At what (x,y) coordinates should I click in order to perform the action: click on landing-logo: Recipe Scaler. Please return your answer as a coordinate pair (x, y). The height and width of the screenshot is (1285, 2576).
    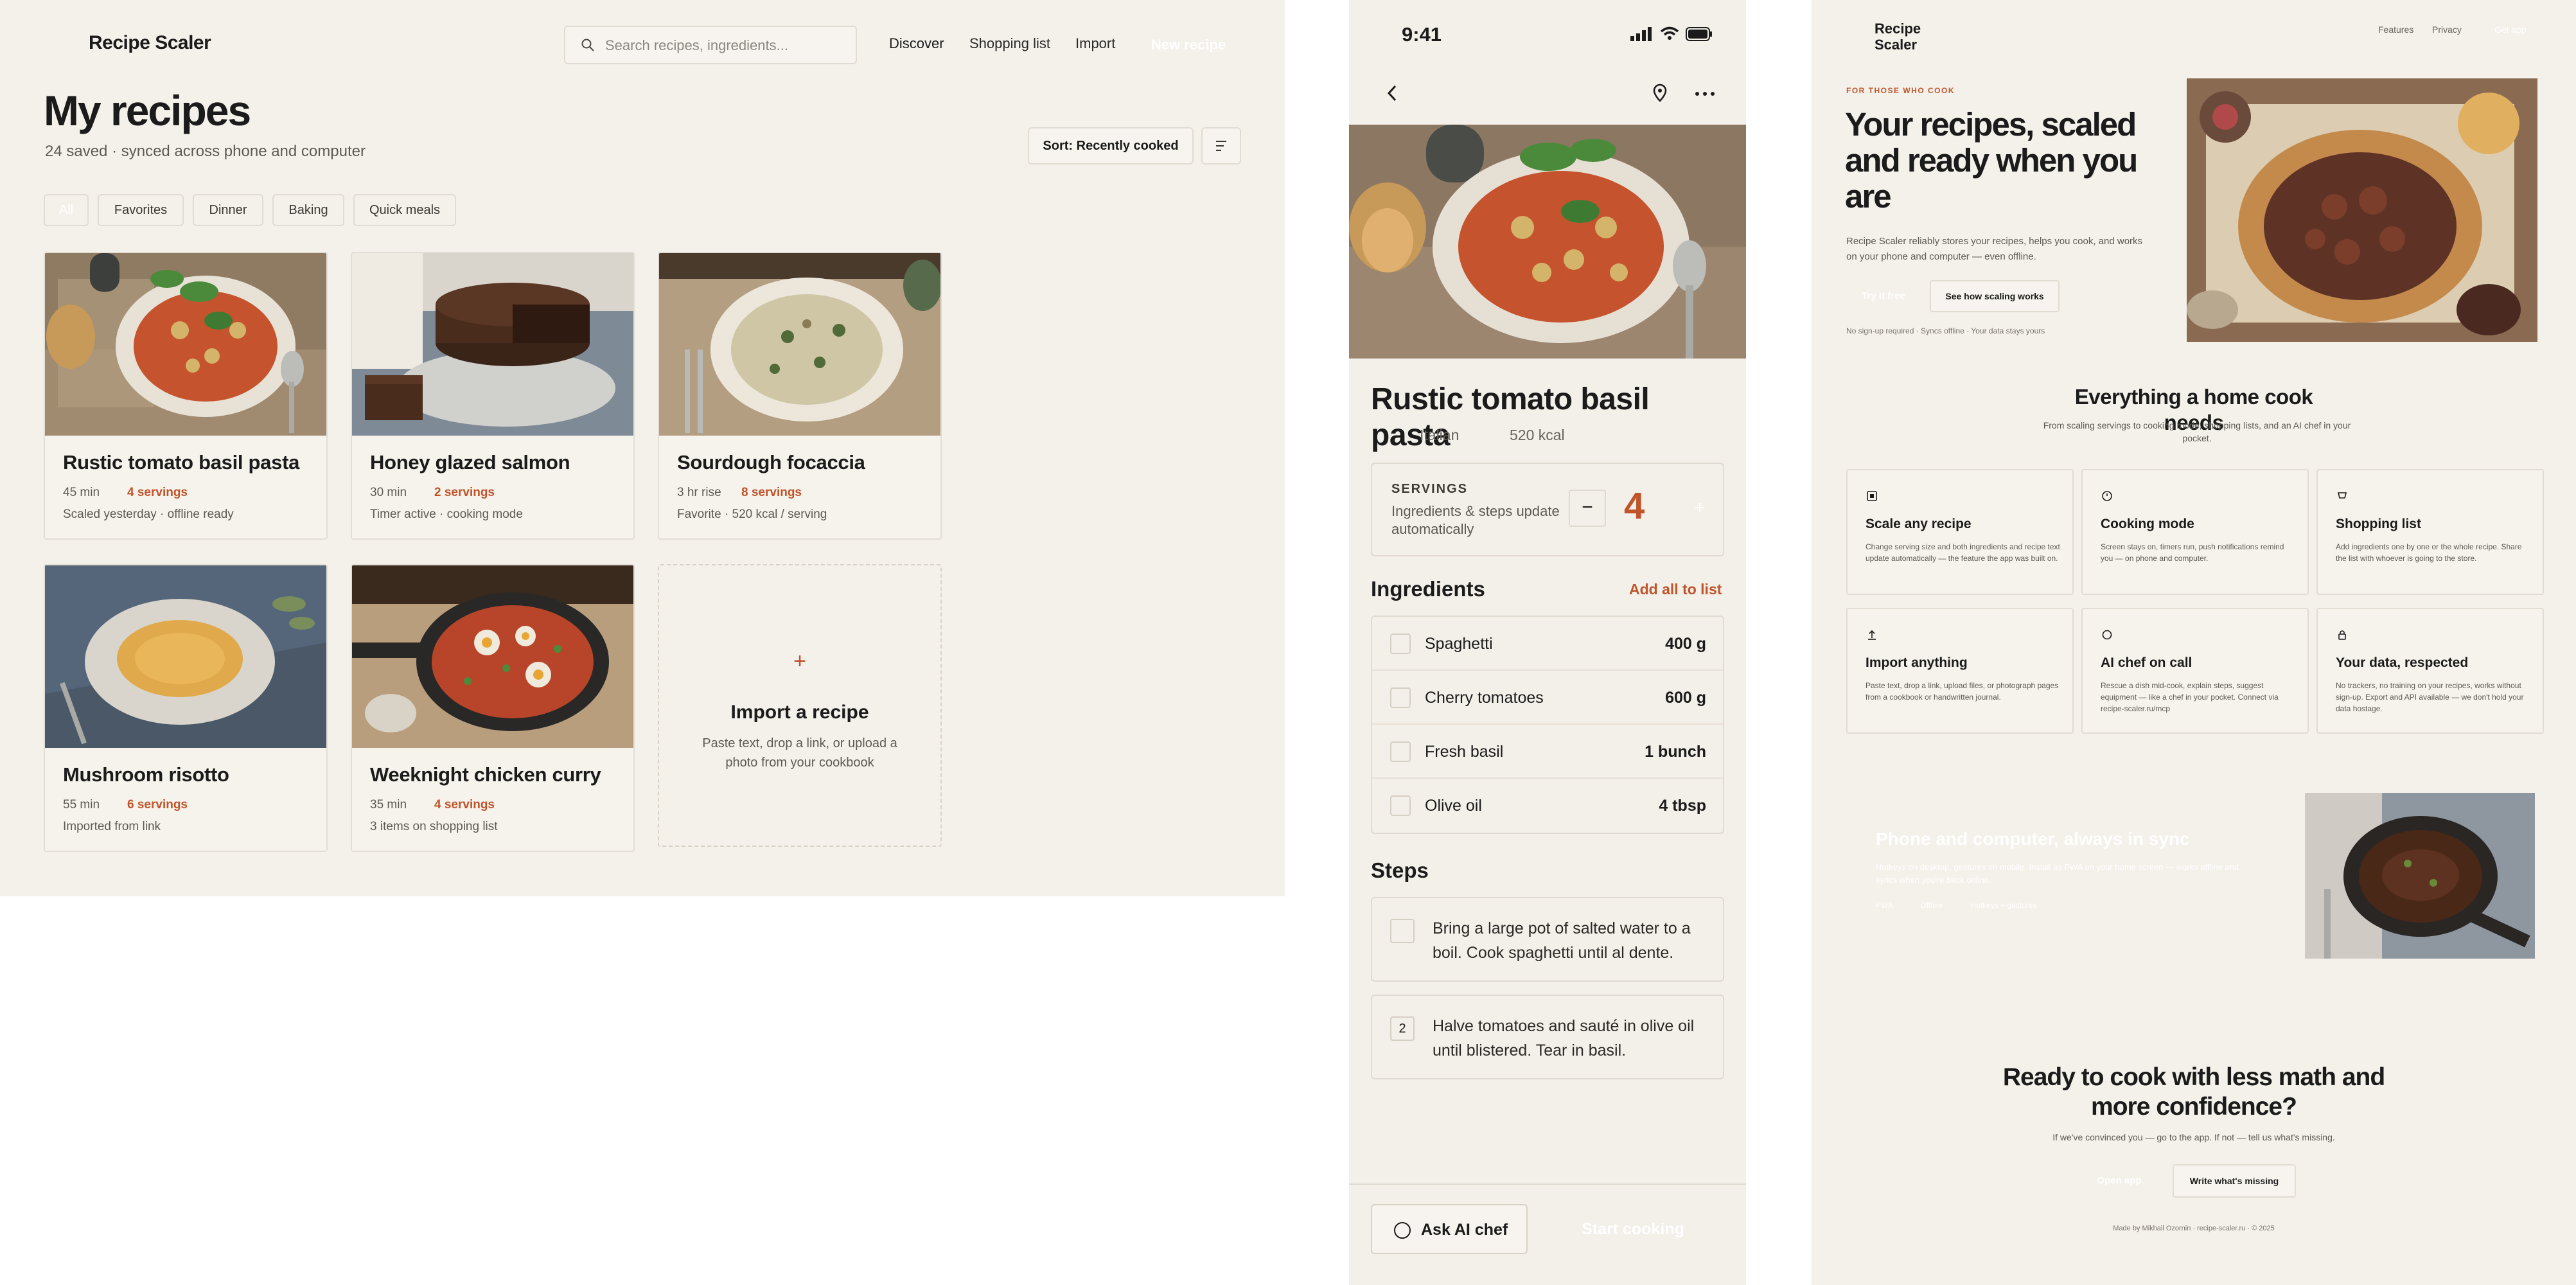
    Looking at the image, I should click on (1898, 37).